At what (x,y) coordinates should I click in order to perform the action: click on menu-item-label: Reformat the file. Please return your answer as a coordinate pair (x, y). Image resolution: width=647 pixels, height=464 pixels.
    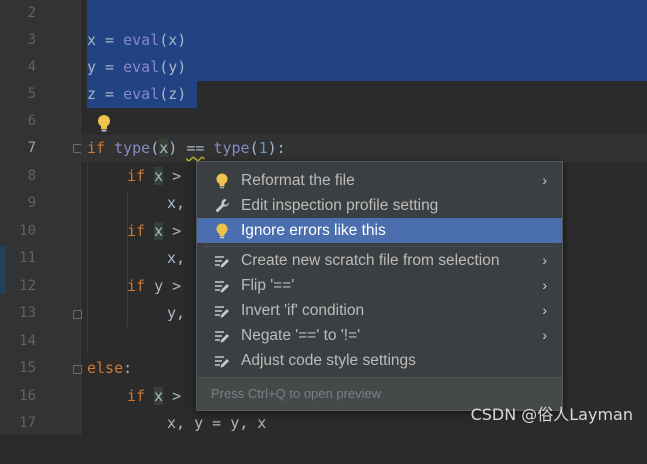
    Looking at the image, I should click on (298, 180).